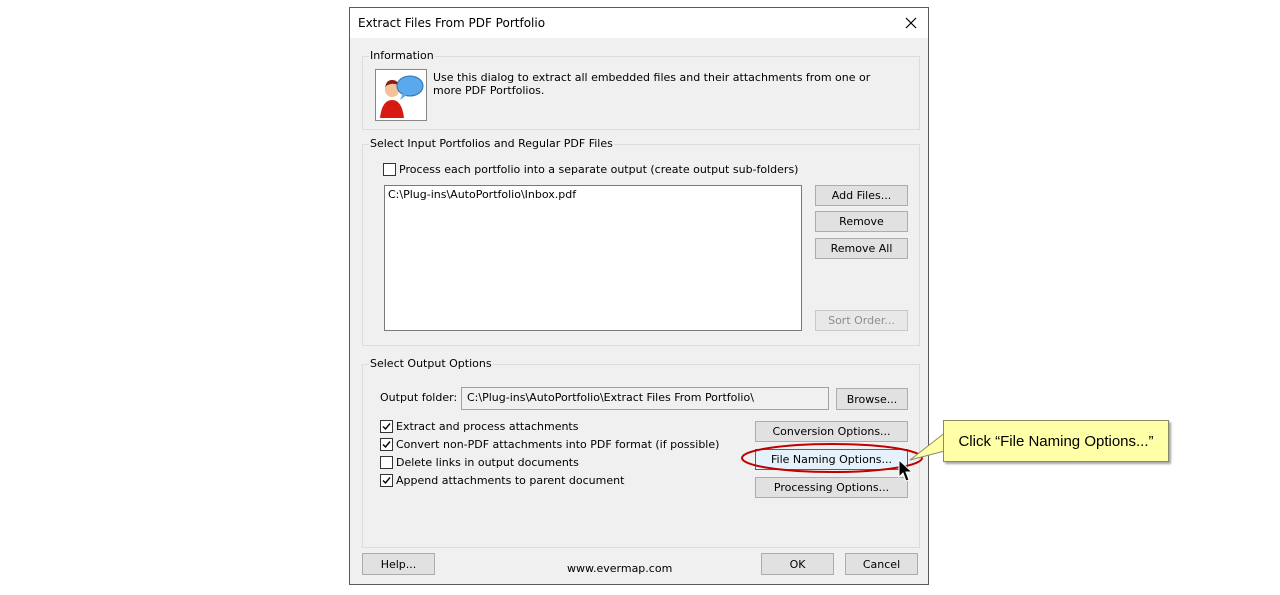 This screenshot has height=595, width=1280. Describe the element at coordinates (619, 568) in the screenshot. I see `website-link: www.evermap.com` at that location.